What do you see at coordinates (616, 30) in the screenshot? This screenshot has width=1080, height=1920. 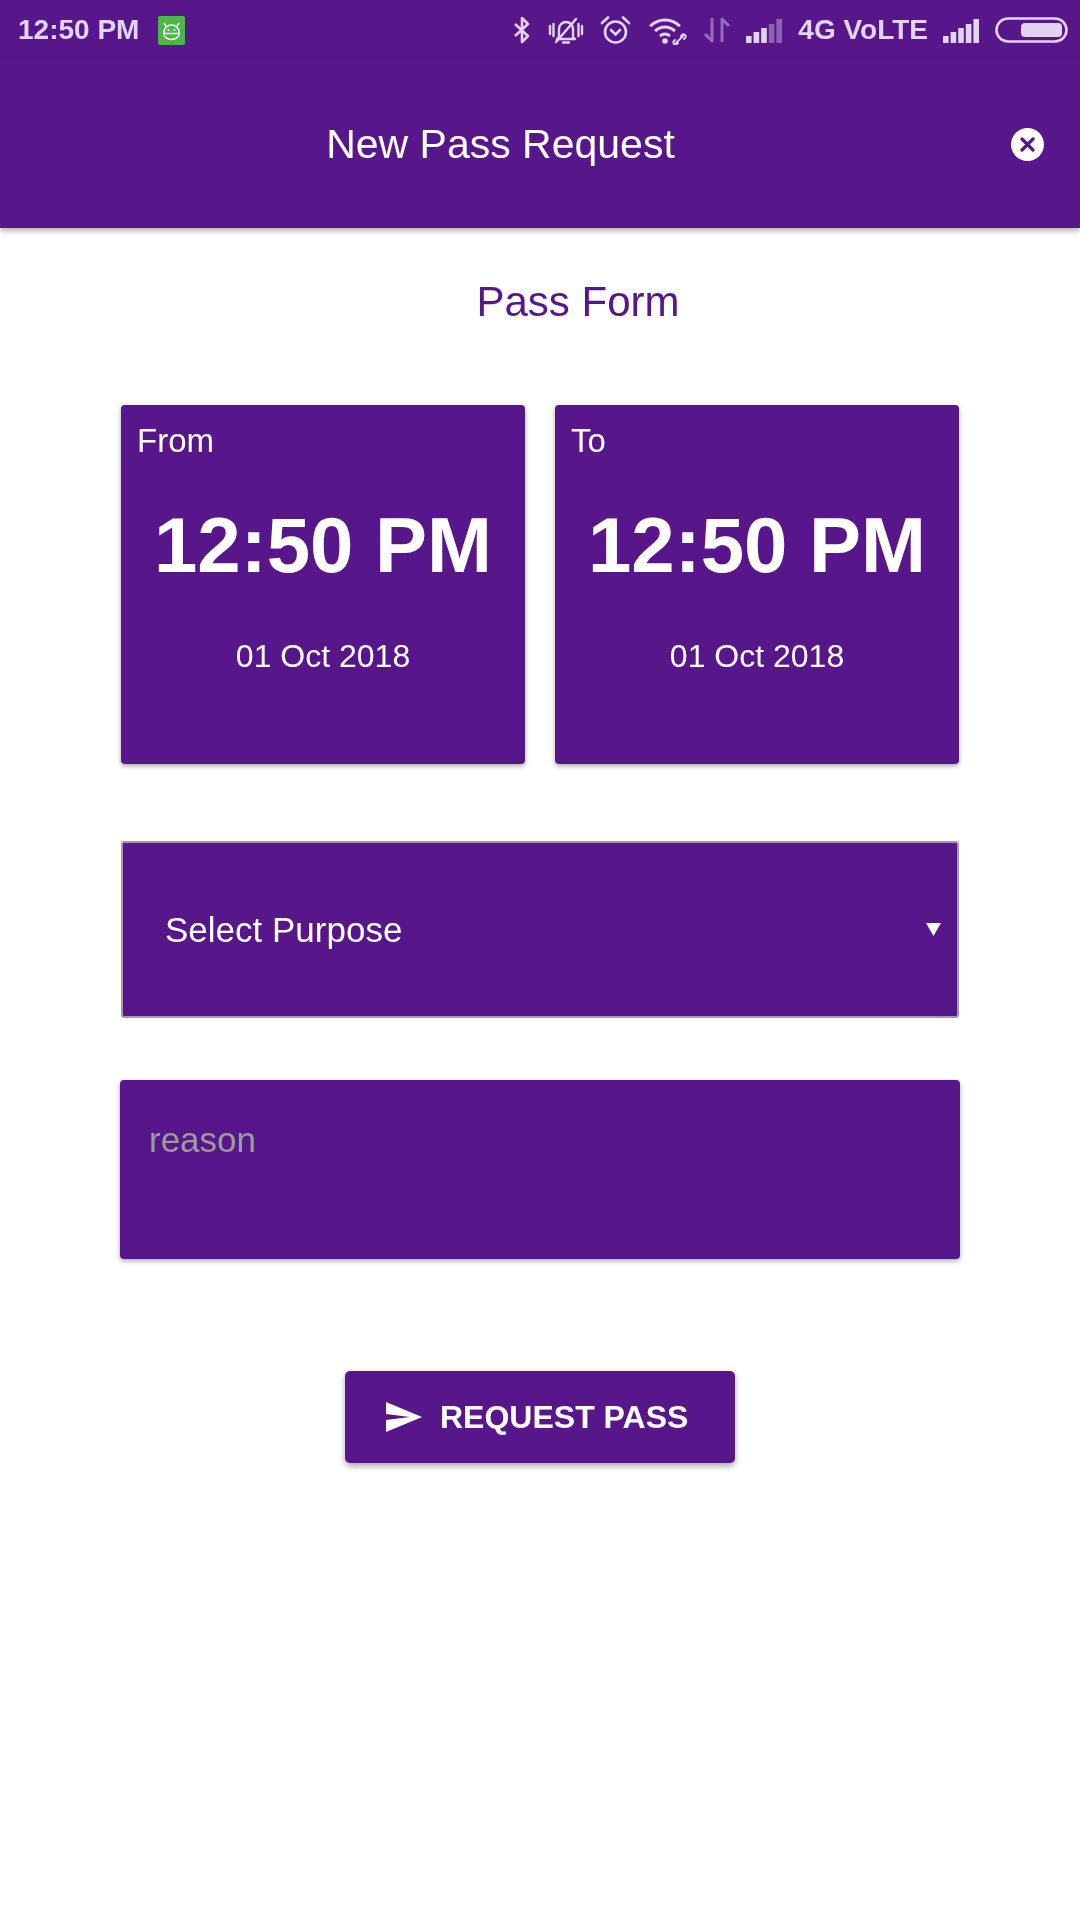 I see `alarm-clock-icon` at bounding box center [616, 30].